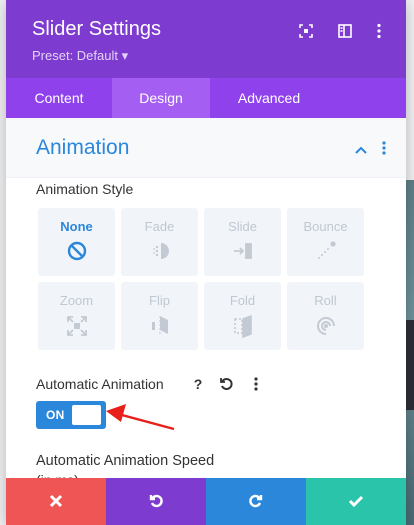 The width and height of the screenshot is (414, 525). What do you see at coordinates (243, 252) in the screenshot?
I see `slide-icon` at bounding box center [243, 252].